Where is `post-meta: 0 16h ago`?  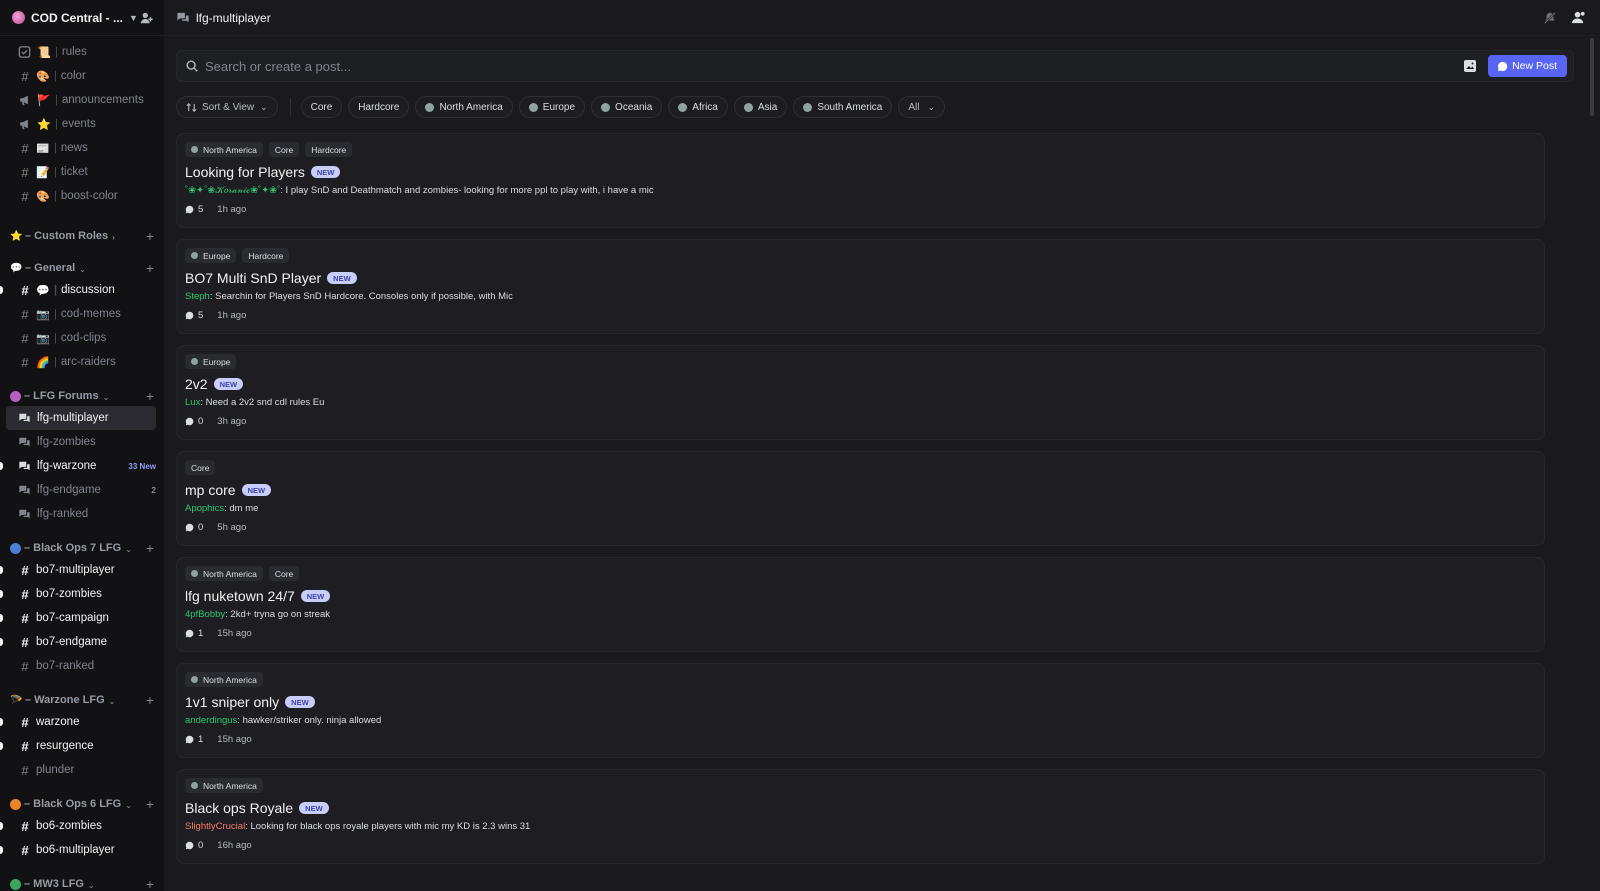
post-meta: 0 16h ago is located at coordinates (864, 845).